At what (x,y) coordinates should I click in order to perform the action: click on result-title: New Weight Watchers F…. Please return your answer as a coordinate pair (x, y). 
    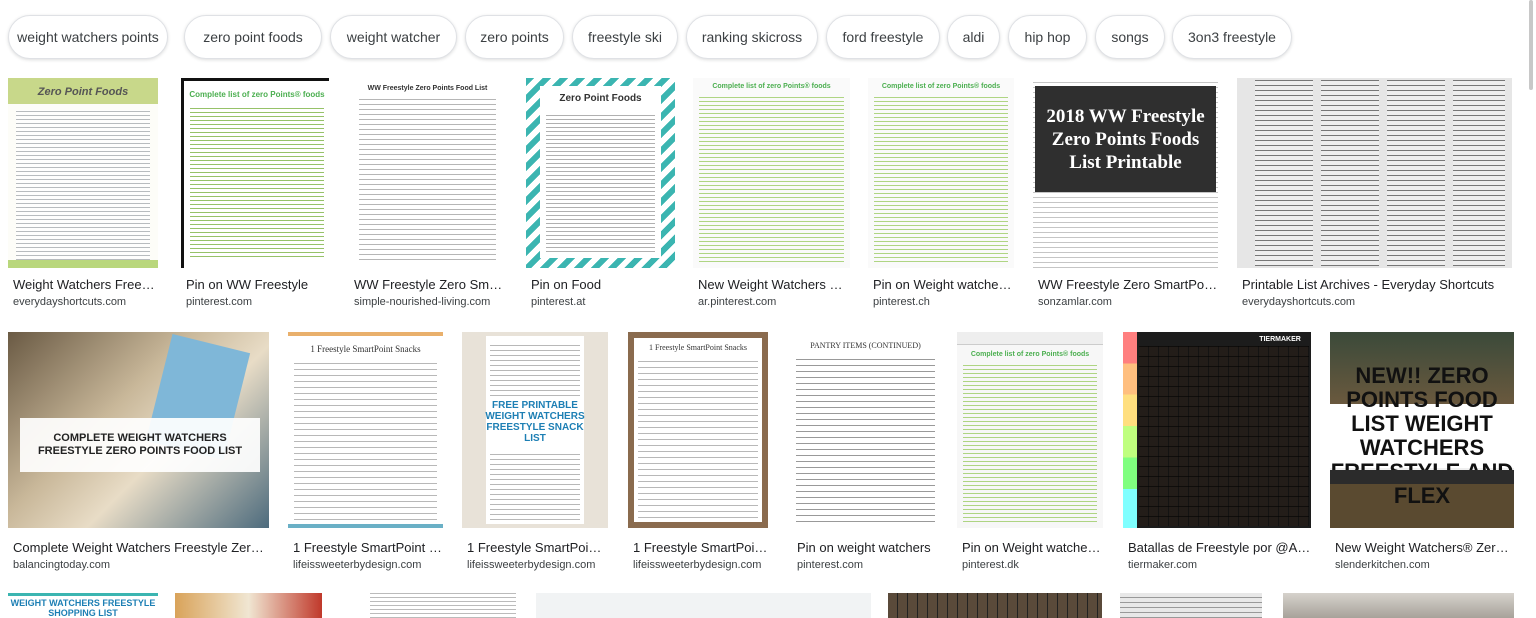
    Looking at the image, I should click on (774, 284).